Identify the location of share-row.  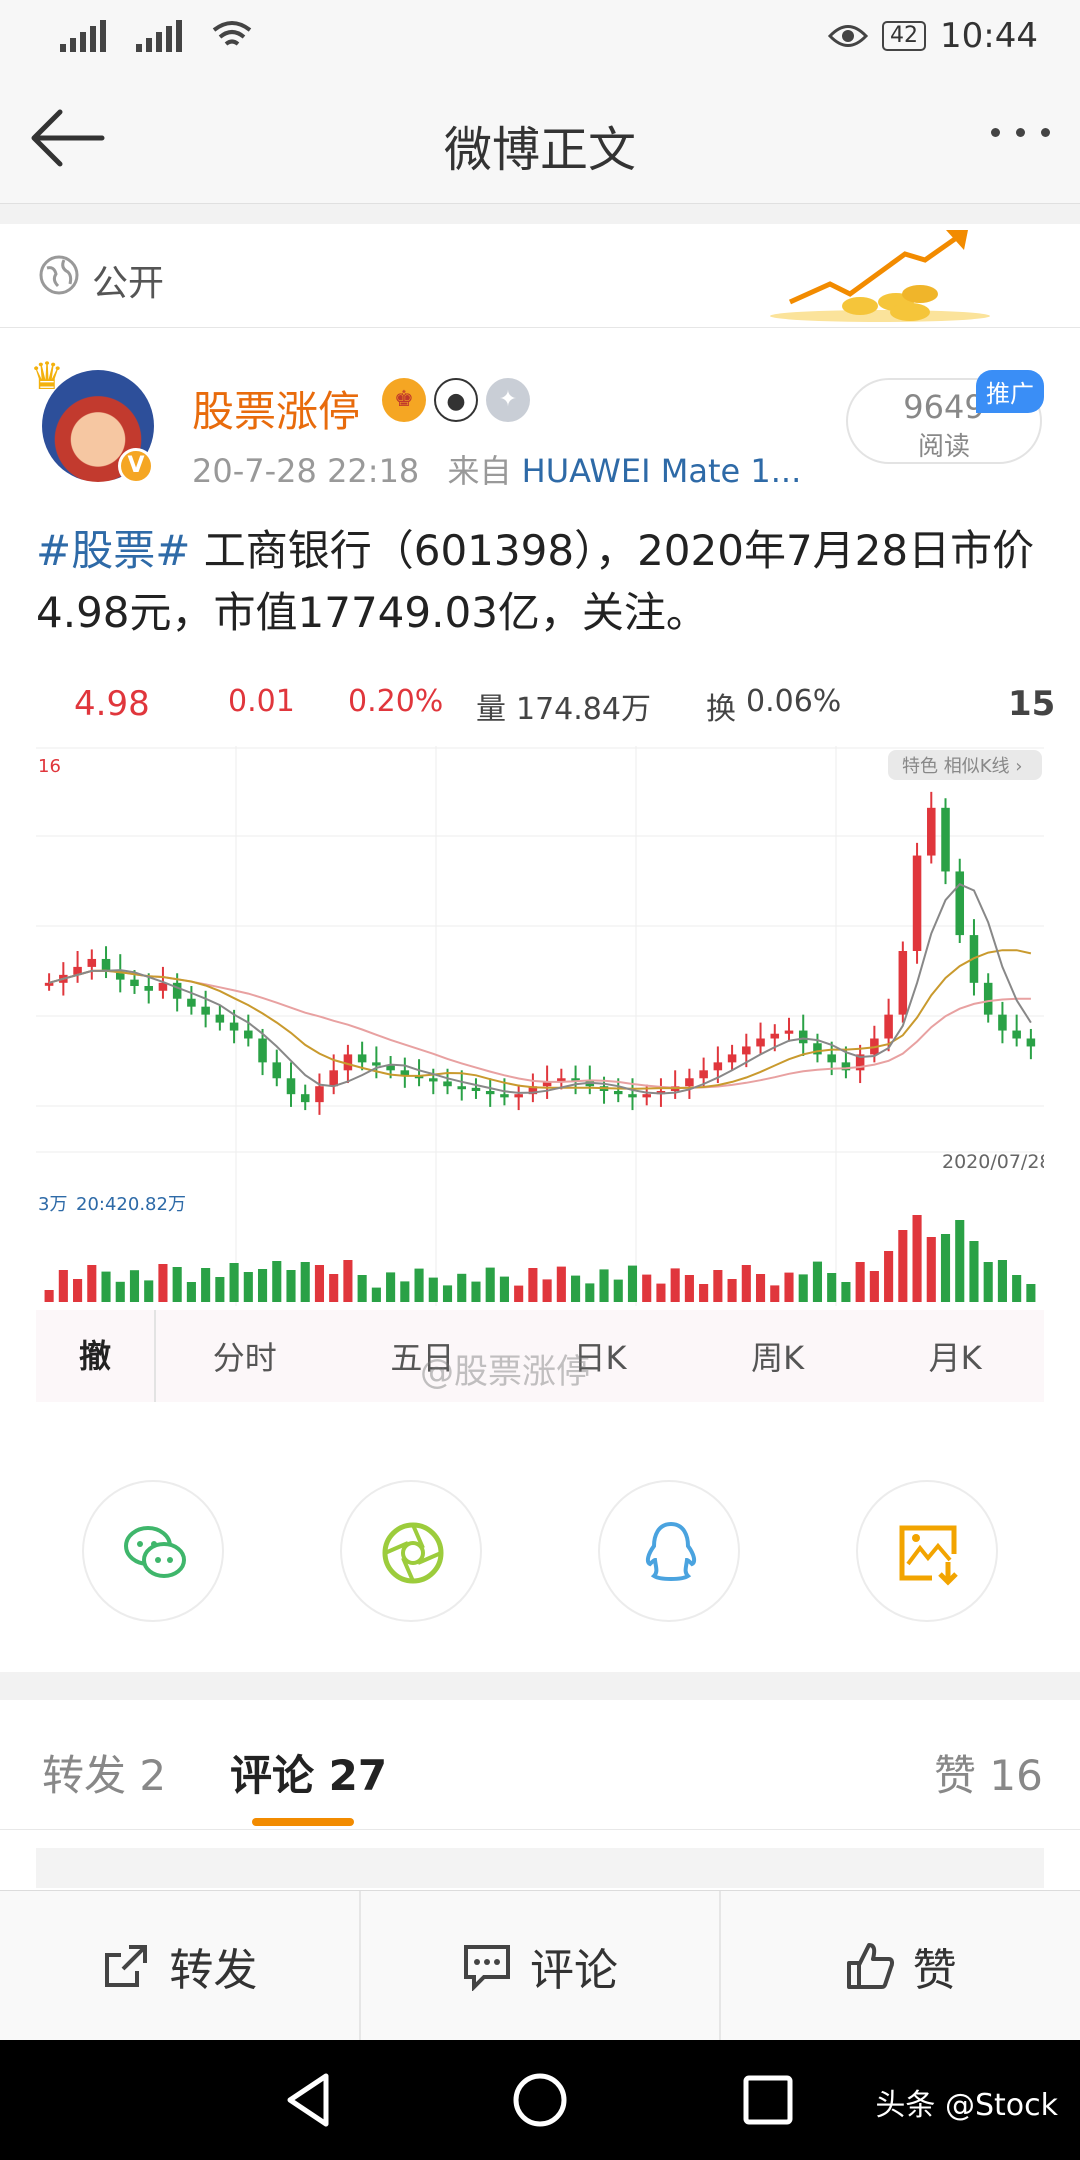
(540, 1551).